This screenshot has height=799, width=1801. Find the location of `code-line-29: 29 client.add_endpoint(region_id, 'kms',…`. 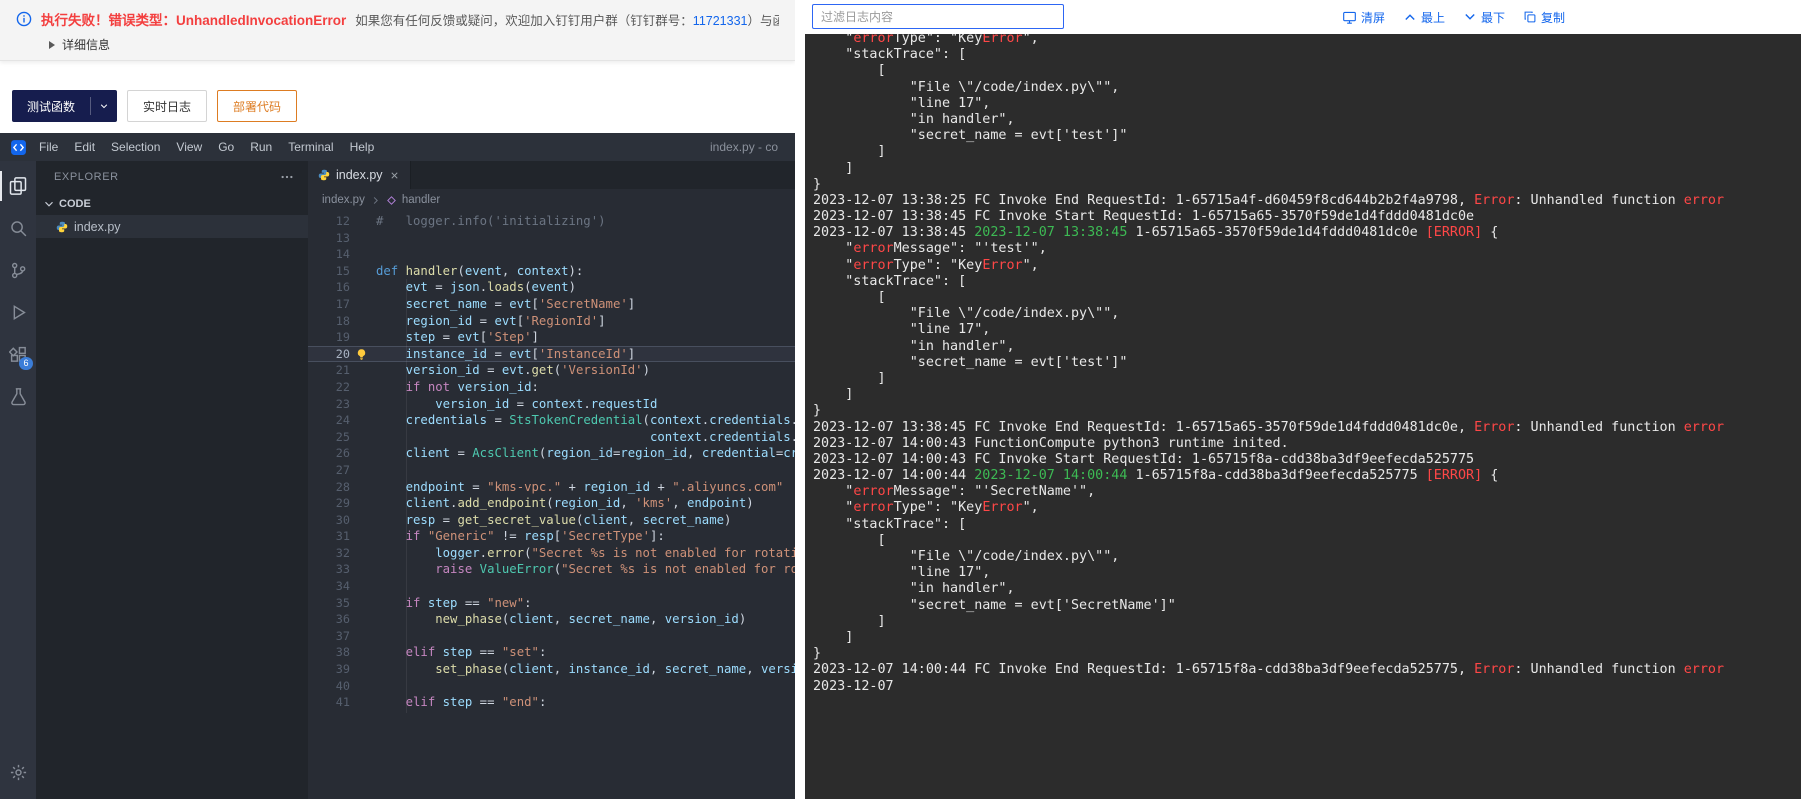

code-line-29: 29 client.add_endpoint(region_id, 'kms',… is located at coordinates (551, 503).